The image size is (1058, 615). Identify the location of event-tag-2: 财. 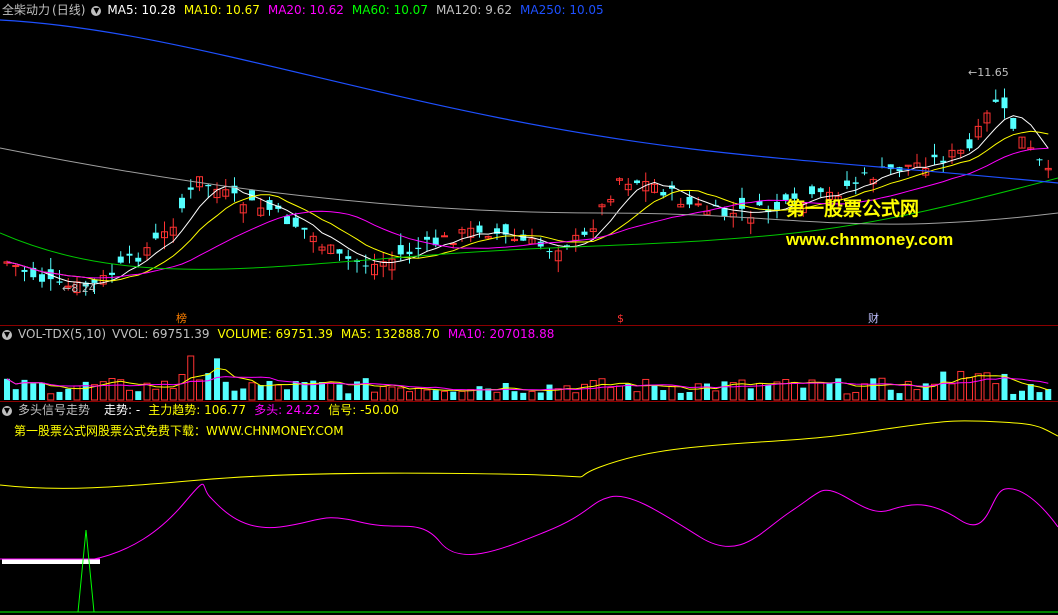
(873, 317).